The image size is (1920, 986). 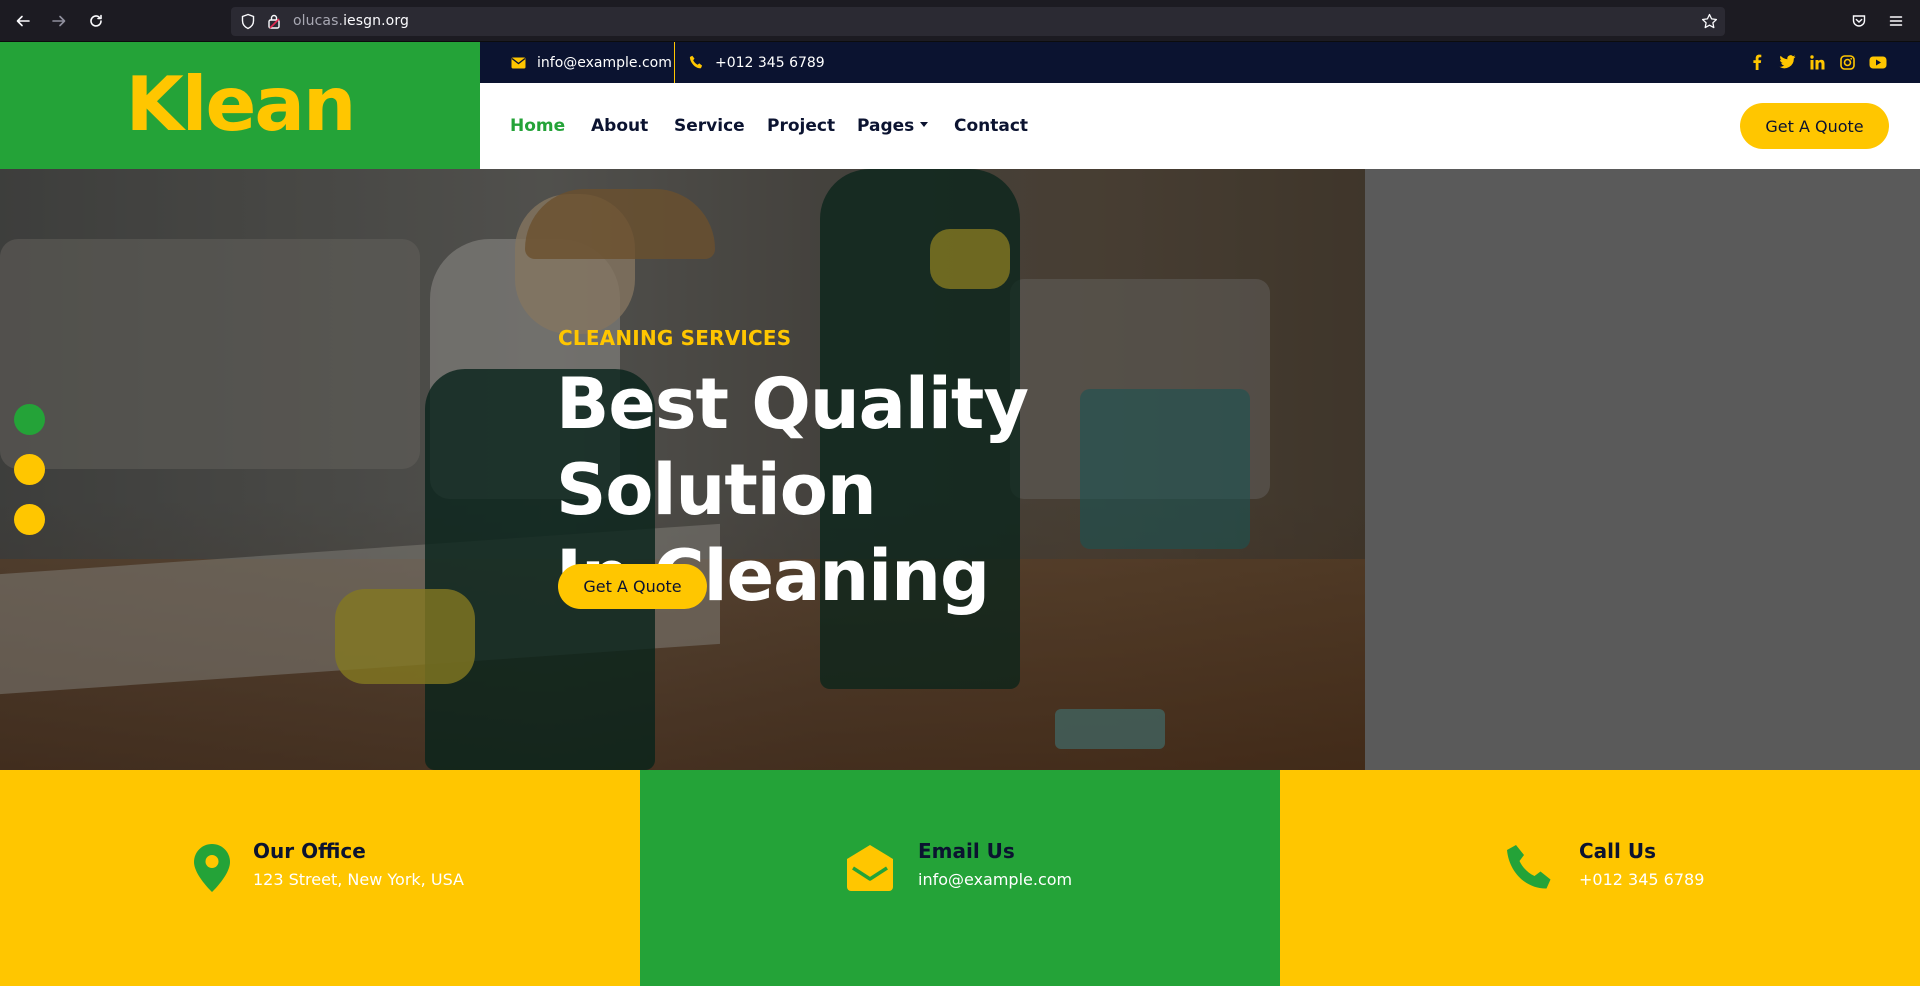 What do you see at coordinates (318, 21) in the screenshot?
I see `url-subdomain: olucas.` at bounding box center [318, 21].